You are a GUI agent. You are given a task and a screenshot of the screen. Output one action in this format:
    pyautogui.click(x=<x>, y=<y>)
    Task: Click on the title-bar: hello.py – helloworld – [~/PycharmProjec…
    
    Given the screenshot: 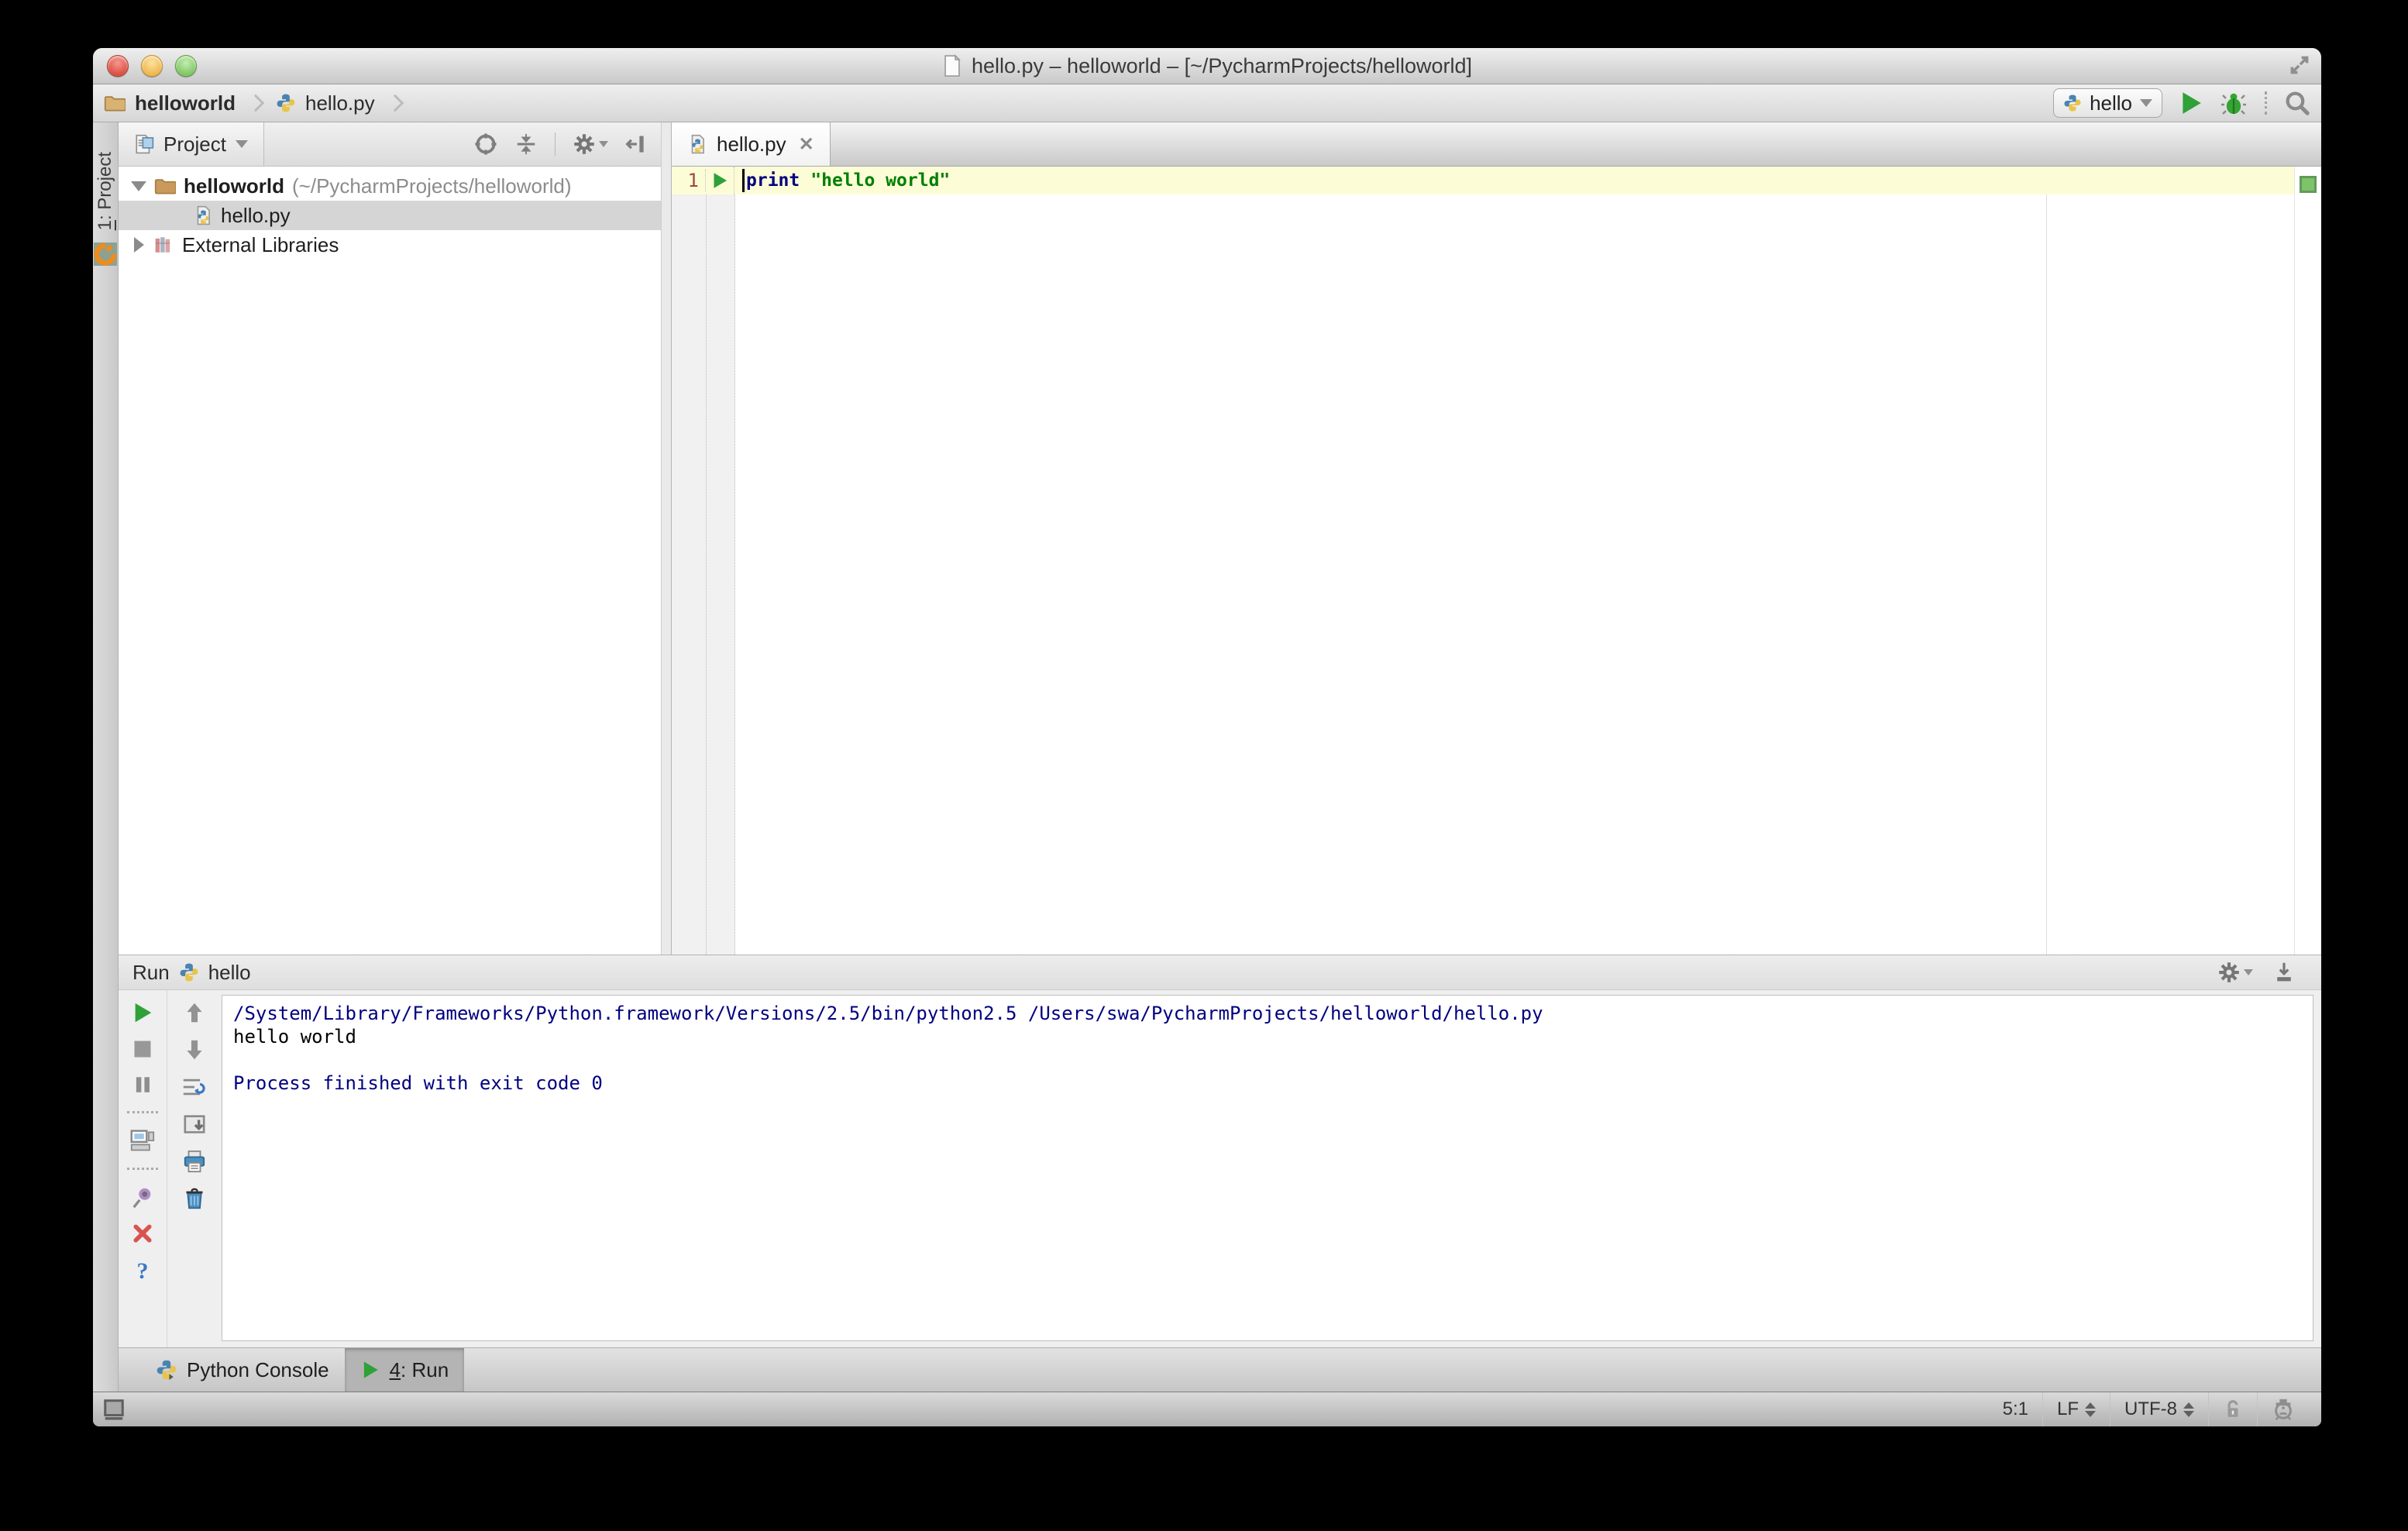 What is the action you would take?
    pyautogui.click(x=1207, y=66)
    